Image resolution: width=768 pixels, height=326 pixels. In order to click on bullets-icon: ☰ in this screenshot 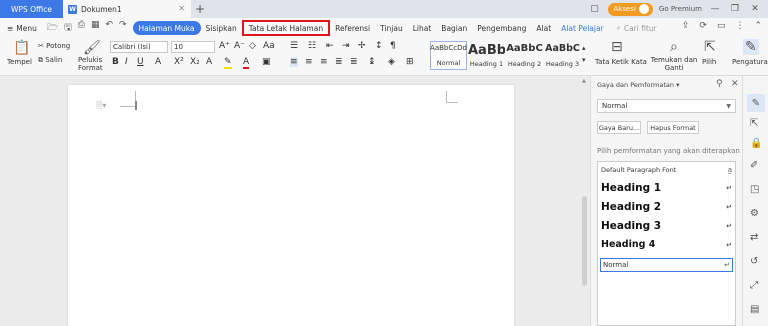, I will do `click(294, 46)`.